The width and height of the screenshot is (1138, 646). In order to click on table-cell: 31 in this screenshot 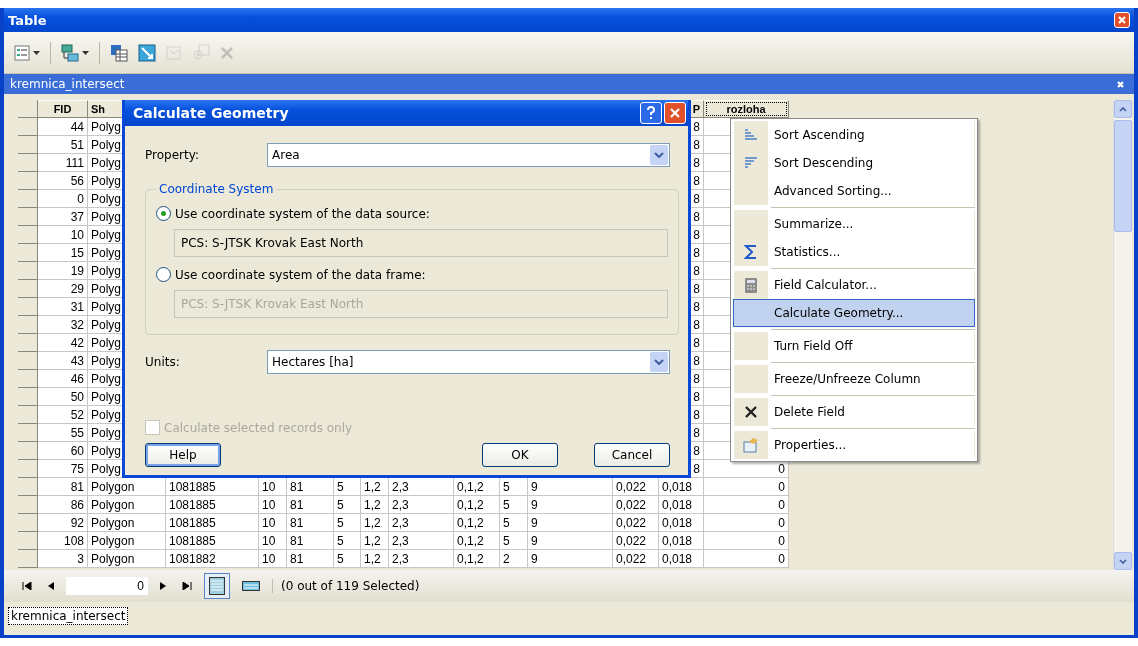, I will do `click(63, 307)`.